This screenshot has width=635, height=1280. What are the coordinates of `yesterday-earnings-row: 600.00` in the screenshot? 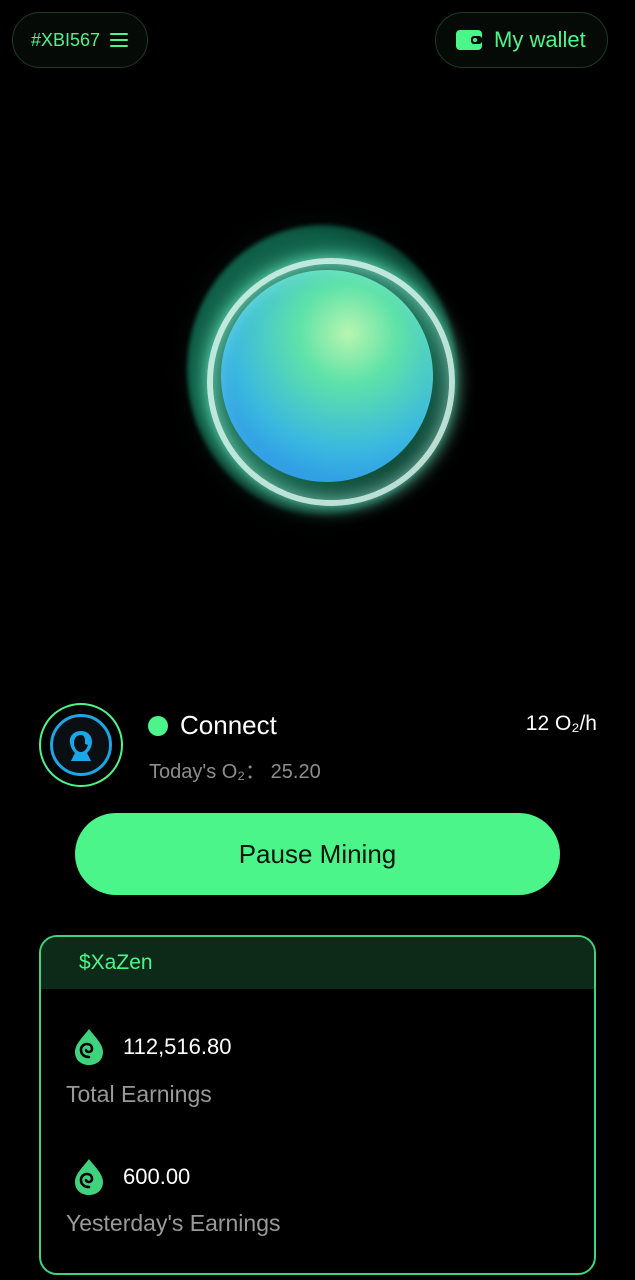 It's located at (130, 1177).